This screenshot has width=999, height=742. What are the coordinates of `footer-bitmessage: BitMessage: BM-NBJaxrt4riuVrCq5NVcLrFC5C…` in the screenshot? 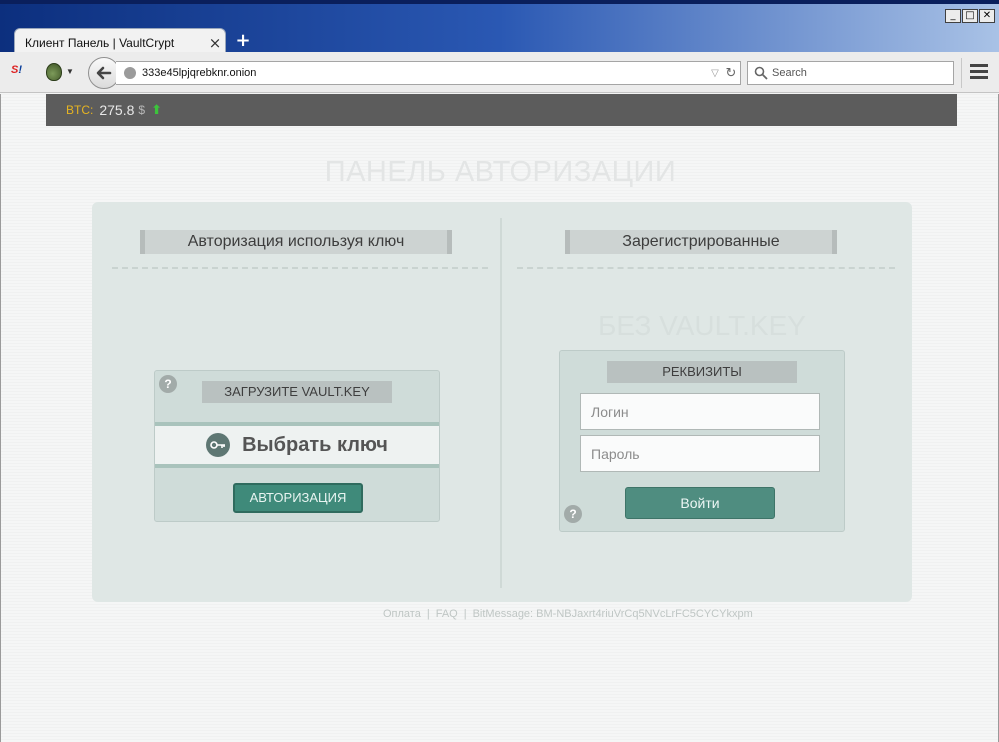 It's located at (612, 614).